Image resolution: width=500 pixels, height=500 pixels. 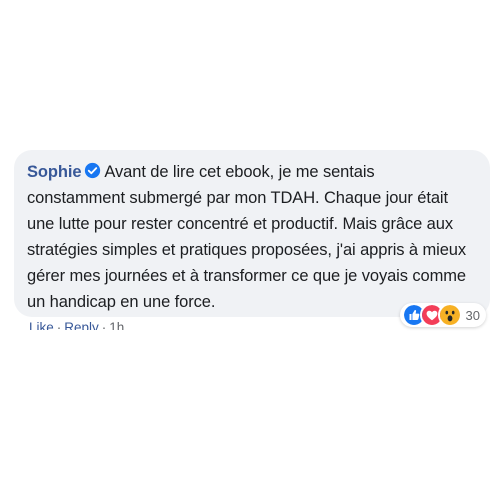 What do you see at coordinates (116, 325) in the screenshot?
I see `timestamp: 1h` at bounding box center [116, 325].